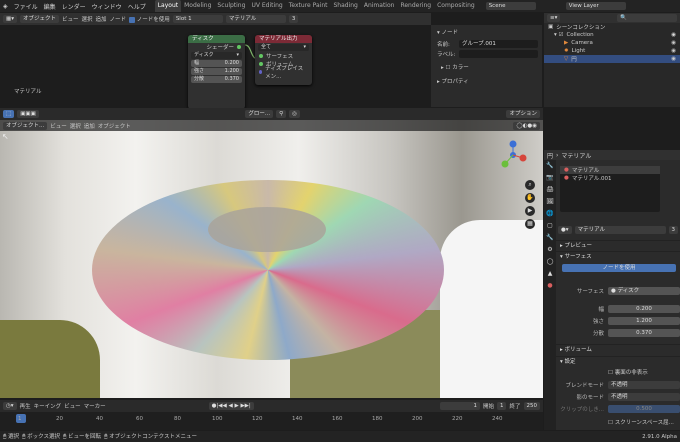 The height and width of the screenshot is (442, 680). What do you see at coordinates (618, 349) in the screenshot?
I see `volume-panel-header: ▸ ボリューム` at bounding box center [618, 349].